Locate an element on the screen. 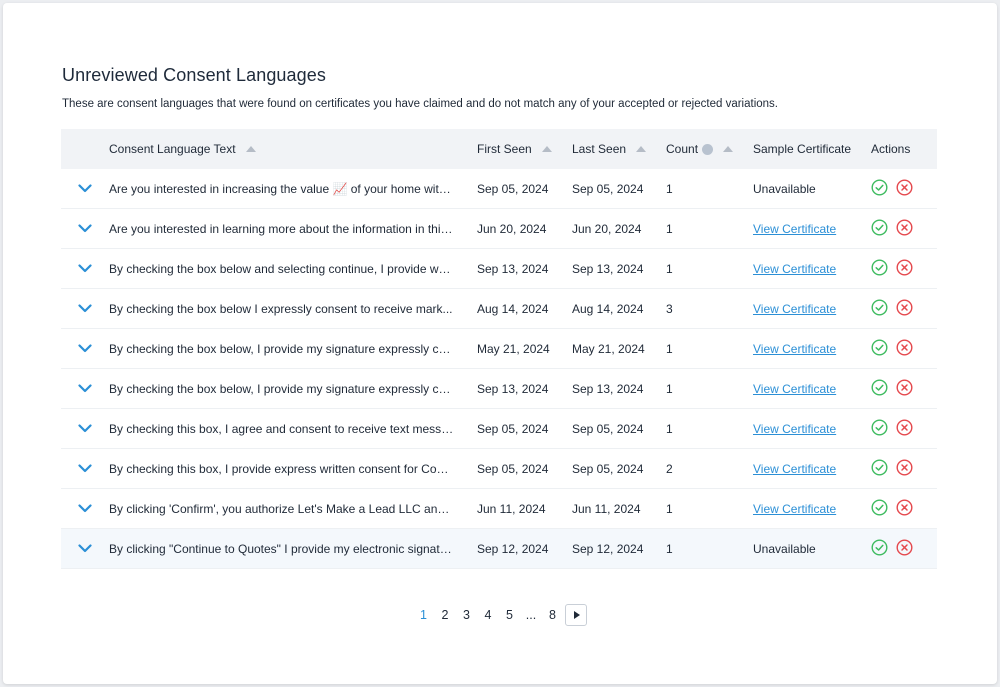  page-number: 2 is located at coordinates (445, 615).